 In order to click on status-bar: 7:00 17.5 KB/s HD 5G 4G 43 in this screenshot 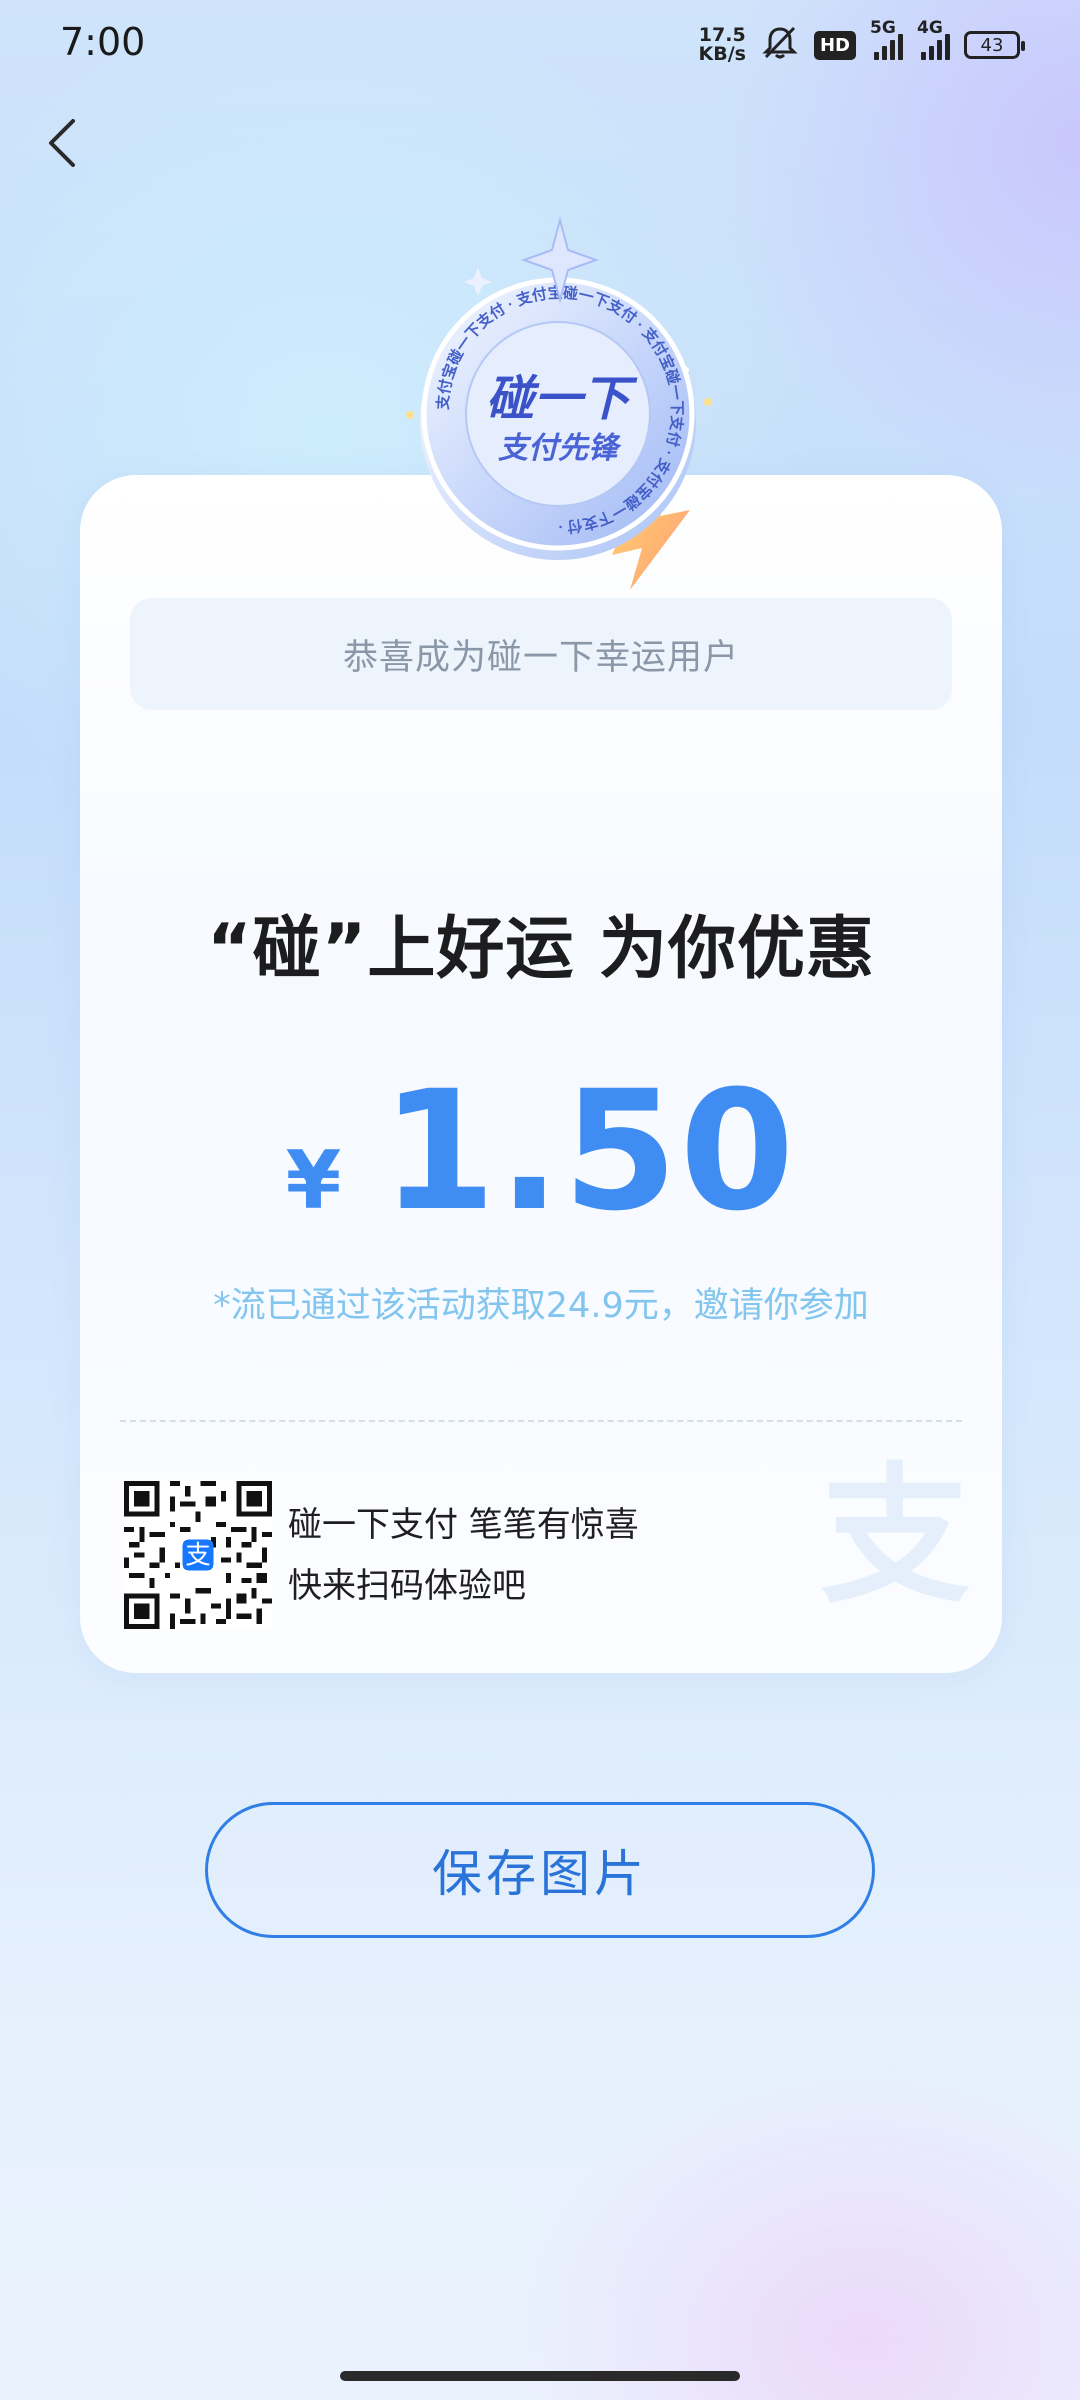, I will do `click(540, 45)`.